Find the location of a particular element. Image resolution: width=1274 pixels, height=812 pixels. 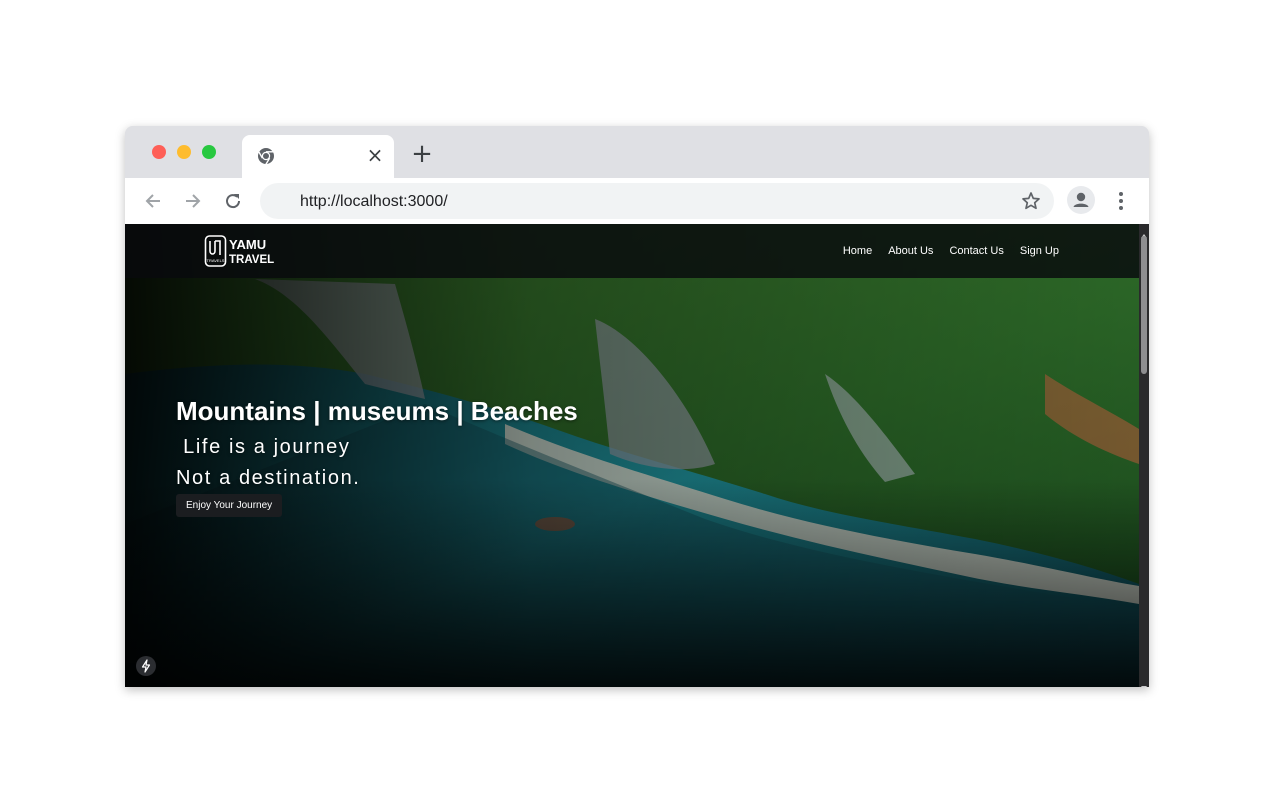

url-text: http://localhost:3000/ is located at coordinates (374, 201).